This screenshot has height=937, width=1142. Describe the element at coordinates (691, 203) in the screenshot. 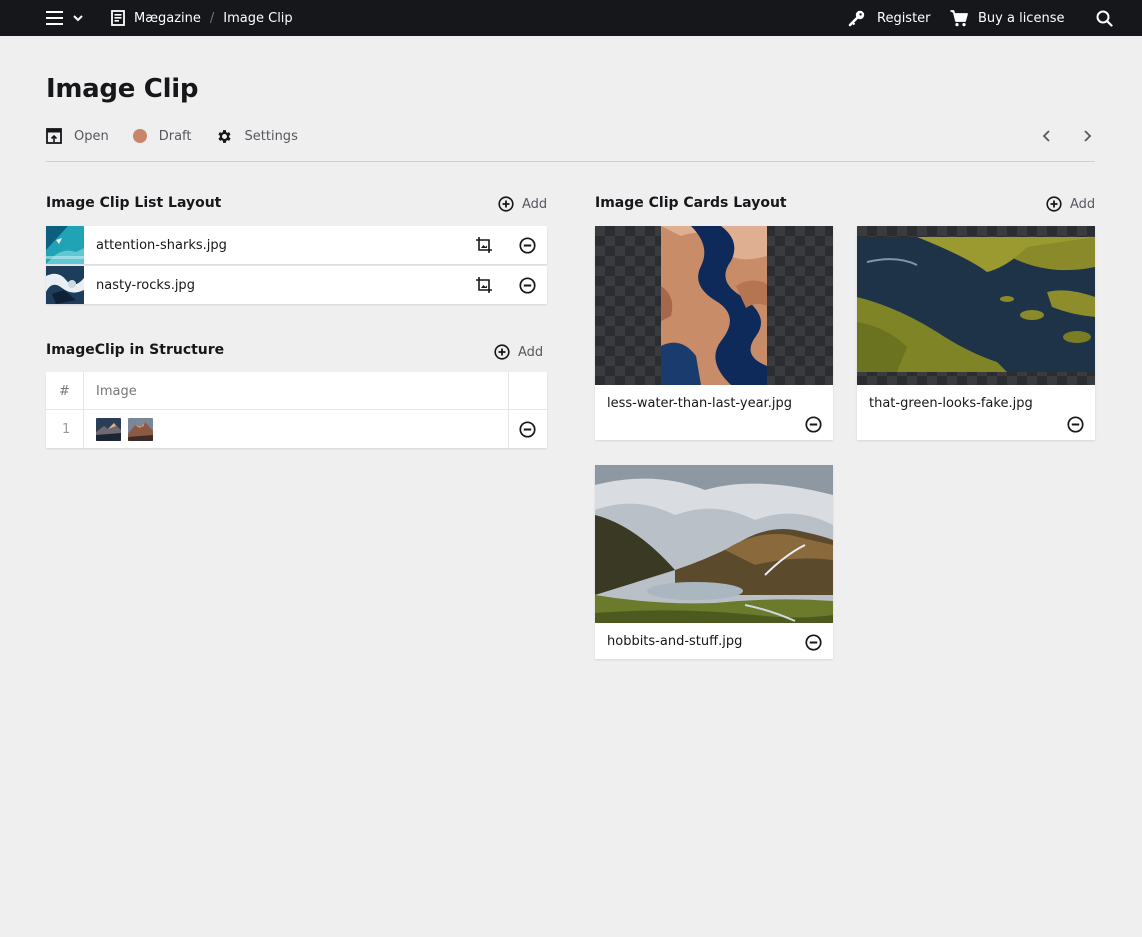

I see `cards-layout-title: Image Clip Cards Layout` at that location.